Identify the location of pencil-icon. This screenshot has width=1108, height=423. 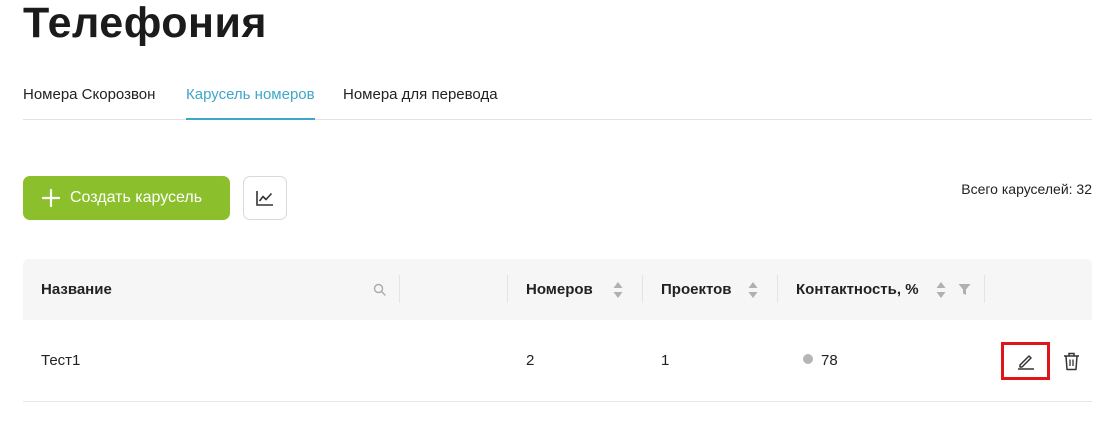
(1025, 362).